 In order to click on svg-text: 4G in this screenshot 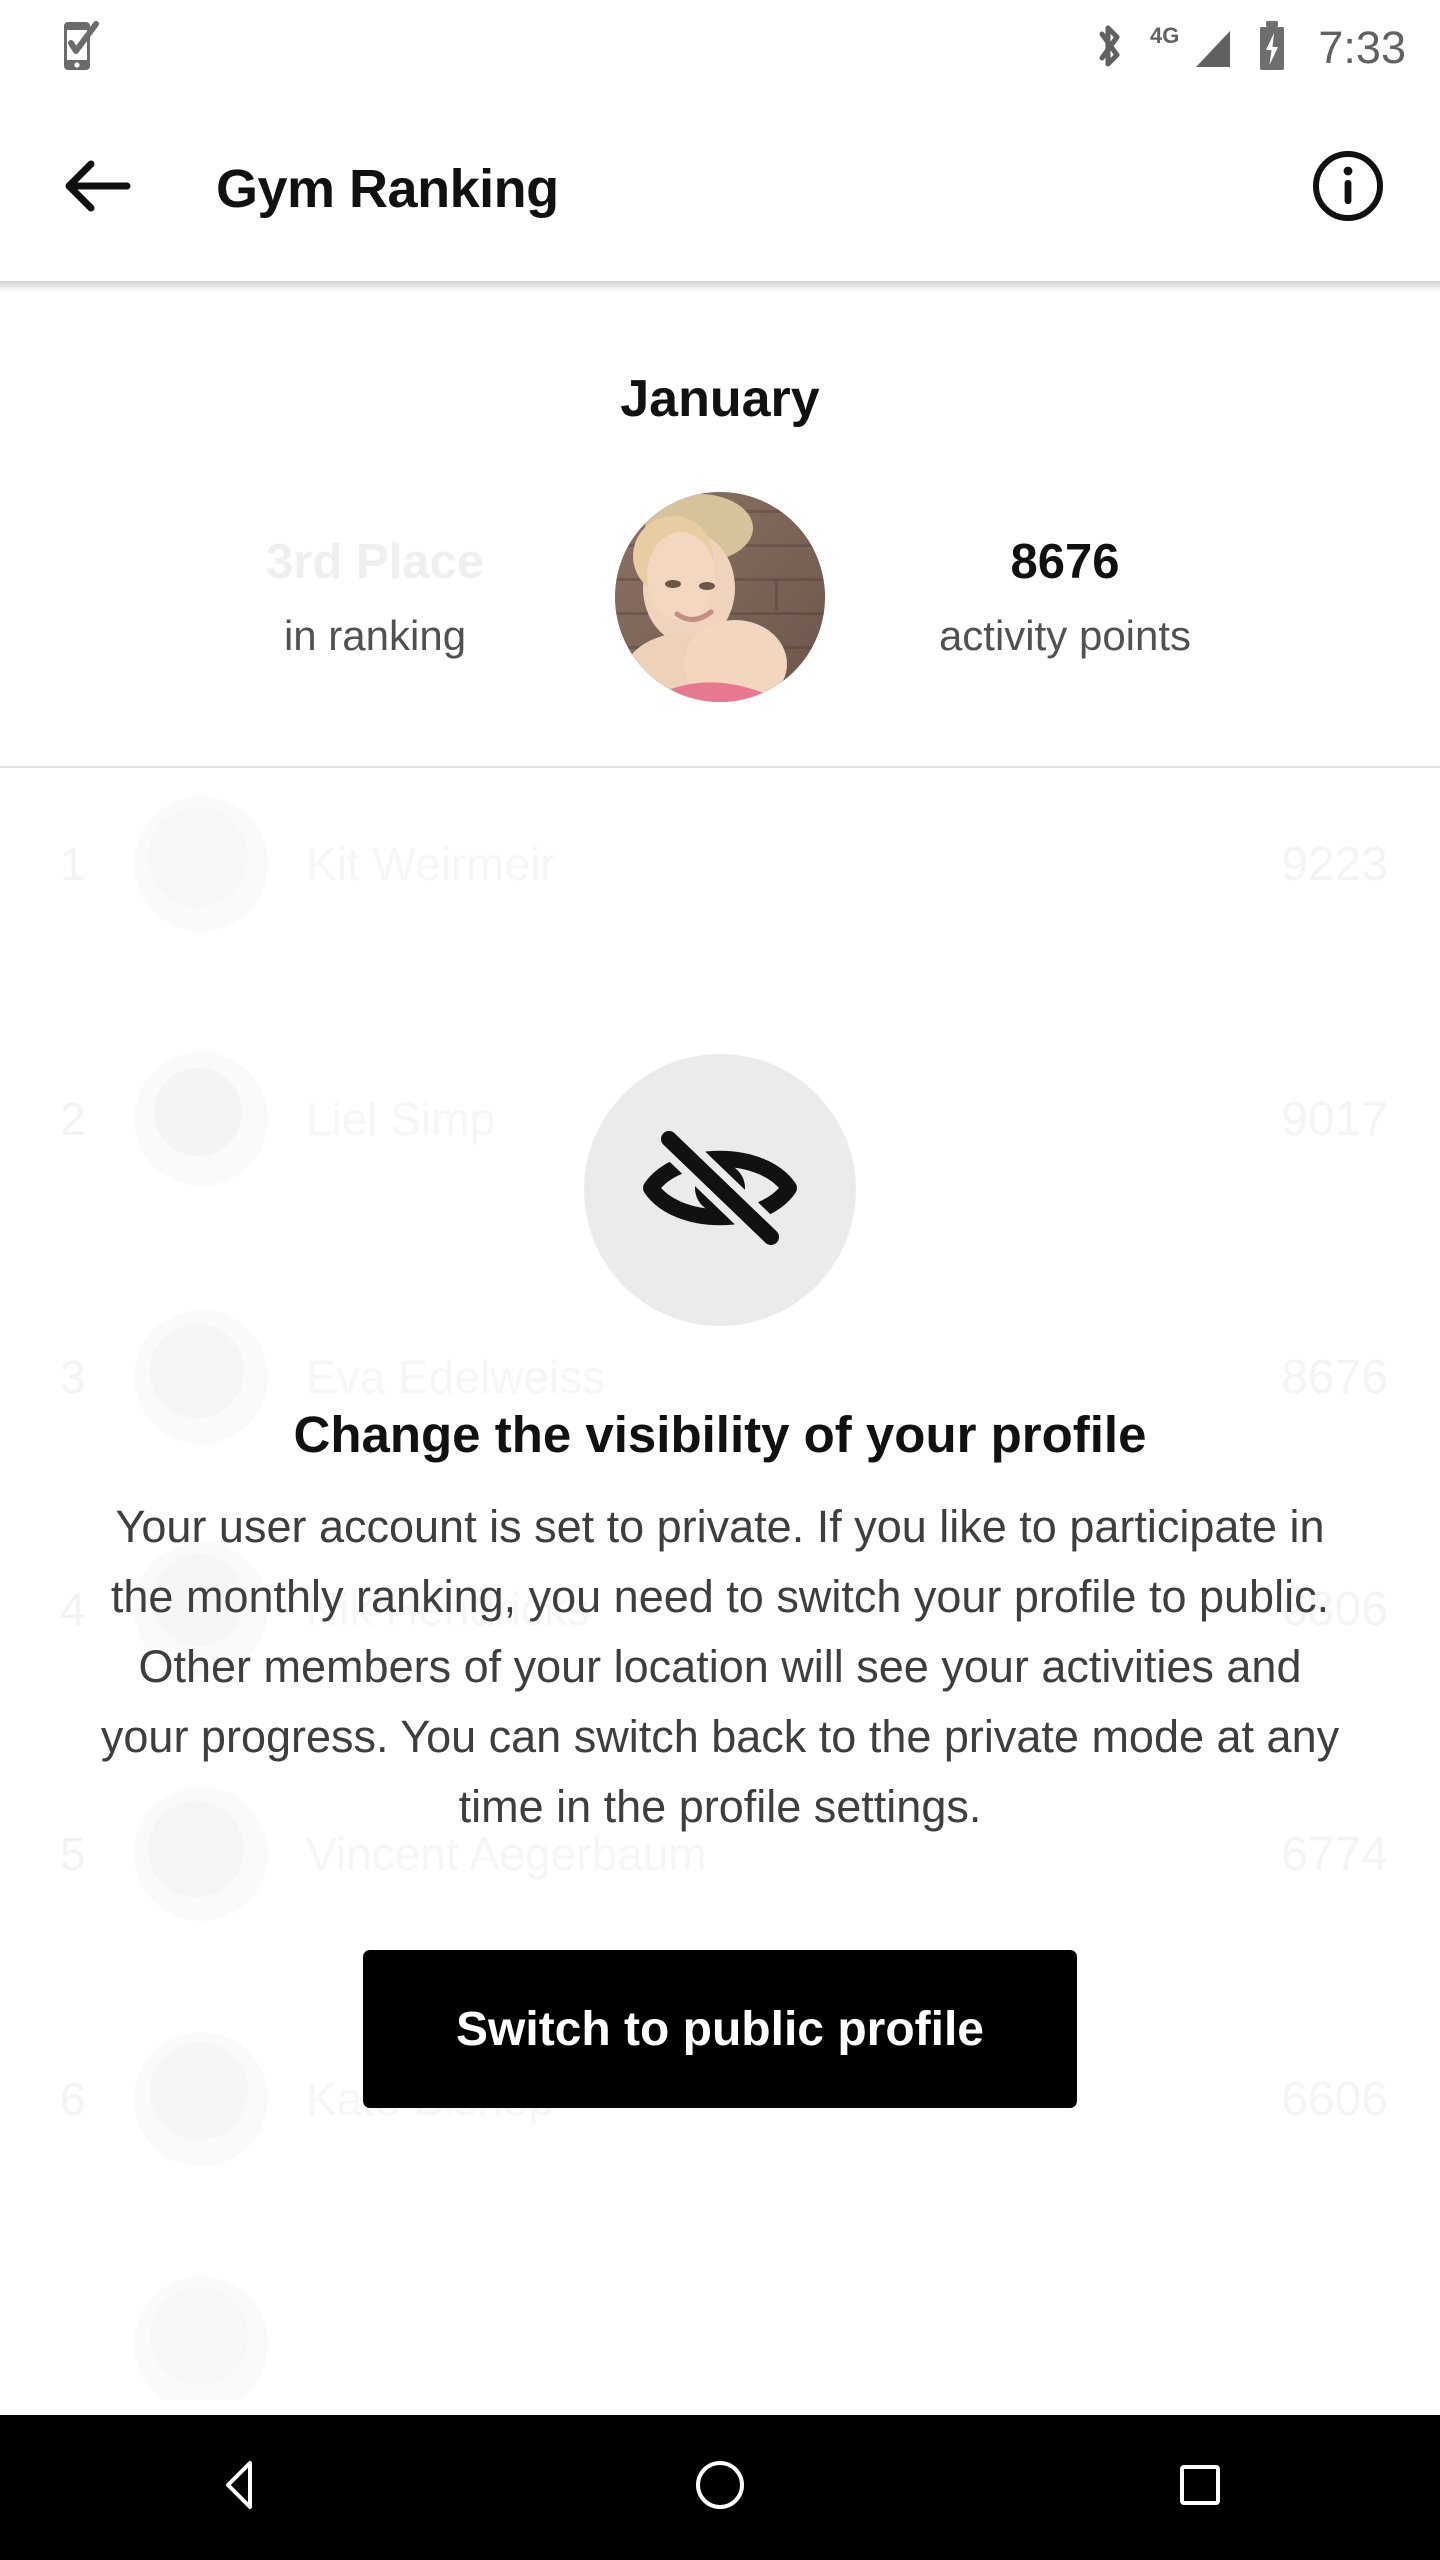, I will do `click(1164, 35)`.